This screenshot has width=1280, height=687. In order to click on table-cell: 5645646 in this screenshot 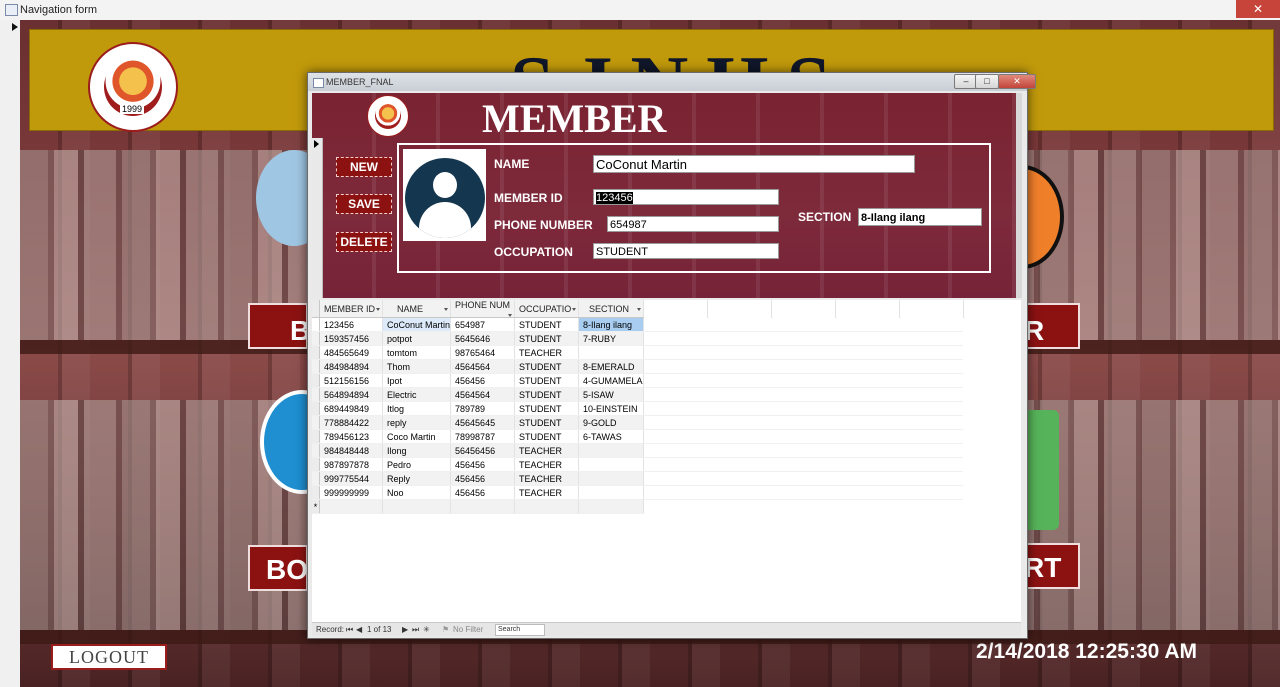, I will do `click(483, 338)`.